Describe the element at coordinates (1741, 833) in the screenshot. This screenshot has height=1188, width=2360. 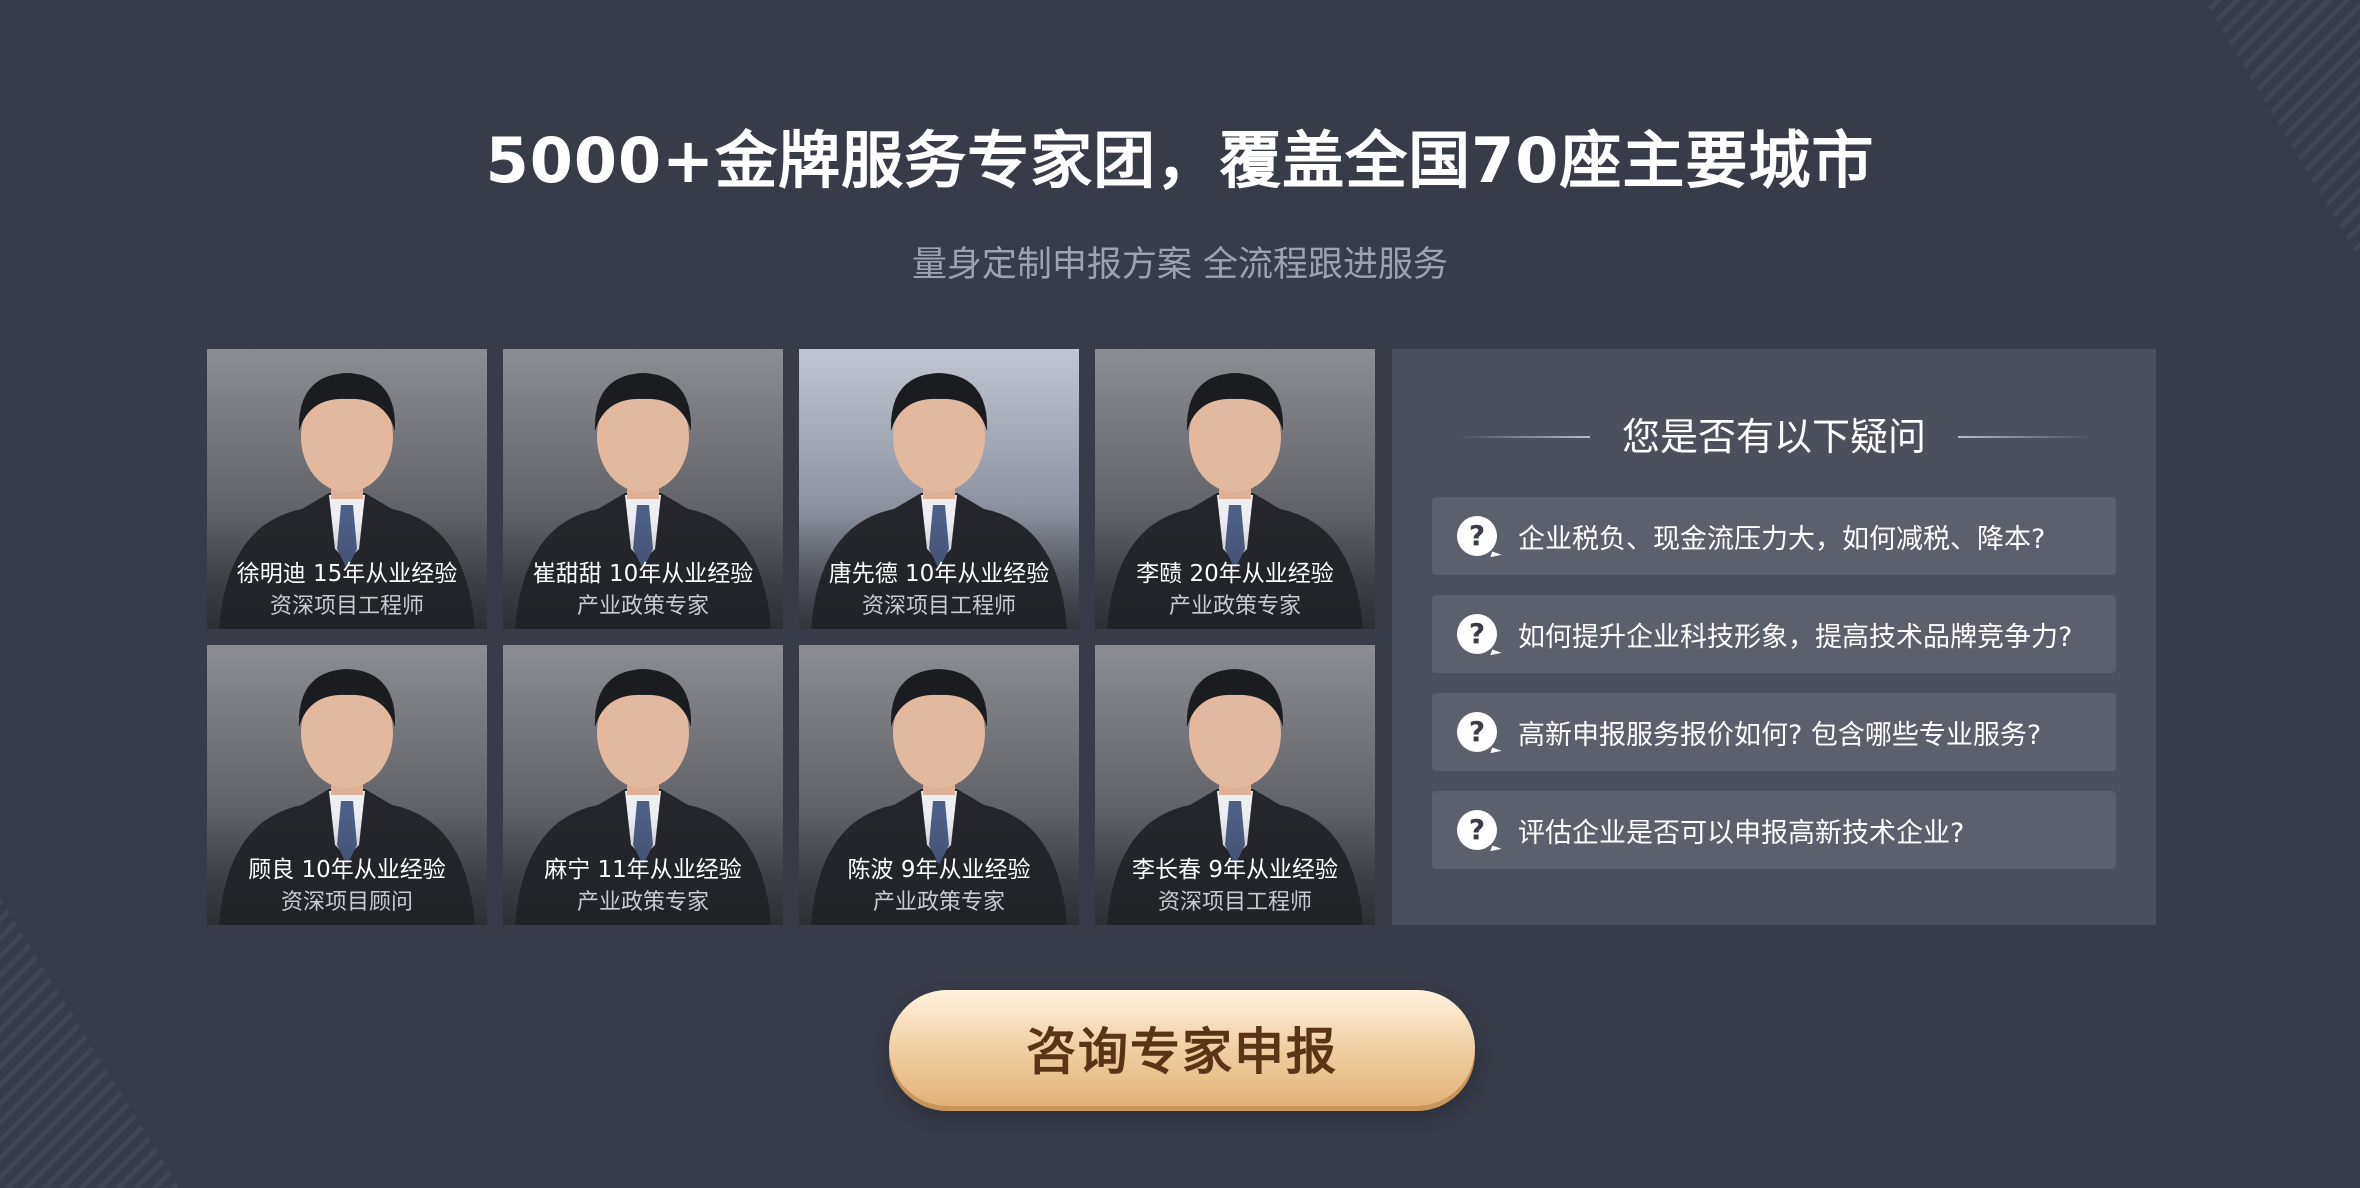
I see `faq-question: 评估企业是否可以申报高新技术企业?` at that location.